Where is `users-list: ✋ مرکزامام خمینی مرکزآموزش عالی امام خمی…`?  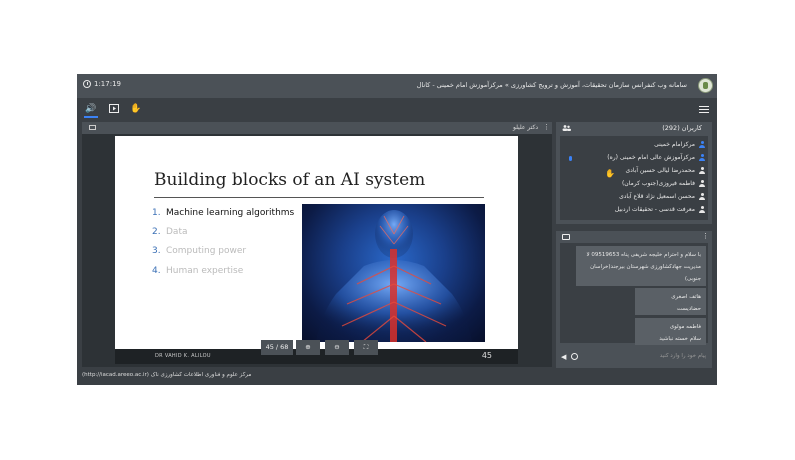 users-list: ✋ مرکزامام خمینی مرکزآموزش عالی امام خمی… is located at coordinates (634, 178).